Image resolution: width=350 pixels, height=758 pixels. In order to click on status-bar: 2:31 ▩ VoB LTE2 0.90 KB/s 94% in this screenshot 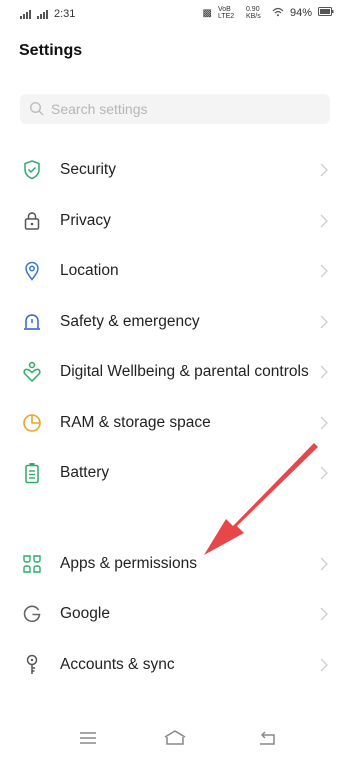, I will do `click(175, 15)`.